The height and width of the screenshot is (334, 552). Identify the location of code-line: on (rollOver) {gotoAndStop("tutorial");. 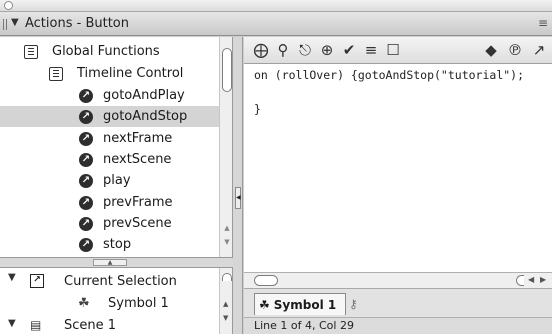
(389, 75).